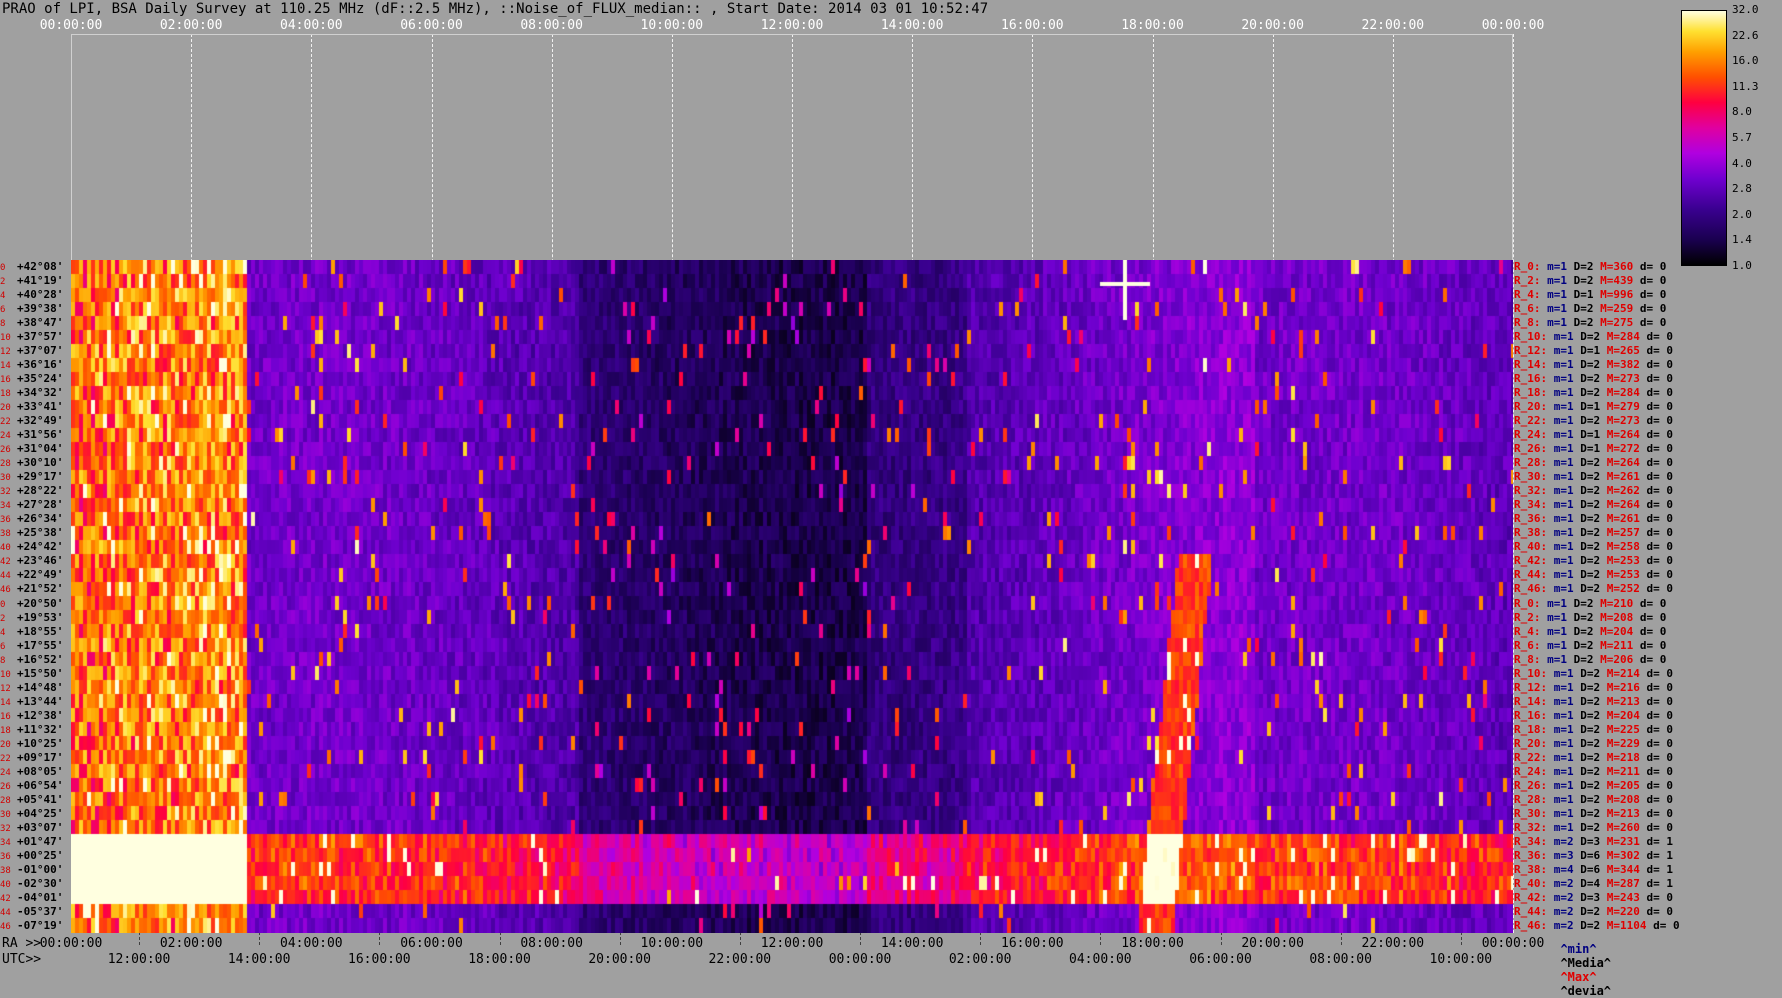  What do you see at coordinates (1534, 897) in the screenshot?
I see `beam-stat-name: R_42:` at bounding box center [1534, 897].